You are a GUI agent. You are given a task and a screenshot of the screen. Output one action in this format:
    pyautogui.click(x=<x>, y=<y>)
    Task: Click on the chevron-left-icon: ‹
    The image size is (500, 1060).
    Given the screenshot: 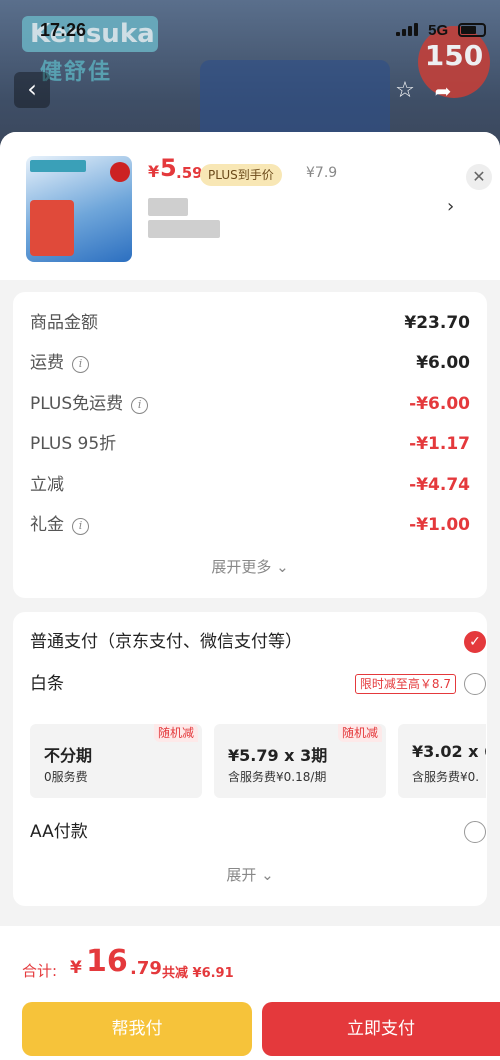 What is the action you would take?
    pyautogui.click(x=32, y=89)
    